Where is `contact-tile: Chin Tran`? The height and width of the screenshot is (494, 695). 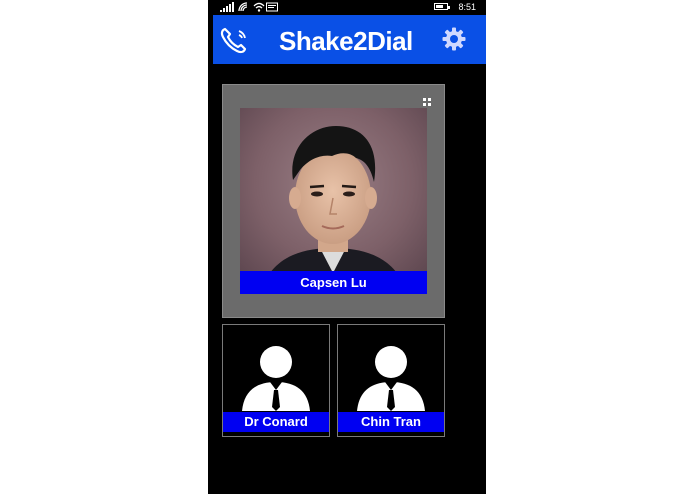
contact-tile: Chin Tran is located at coordinates (391, 380).